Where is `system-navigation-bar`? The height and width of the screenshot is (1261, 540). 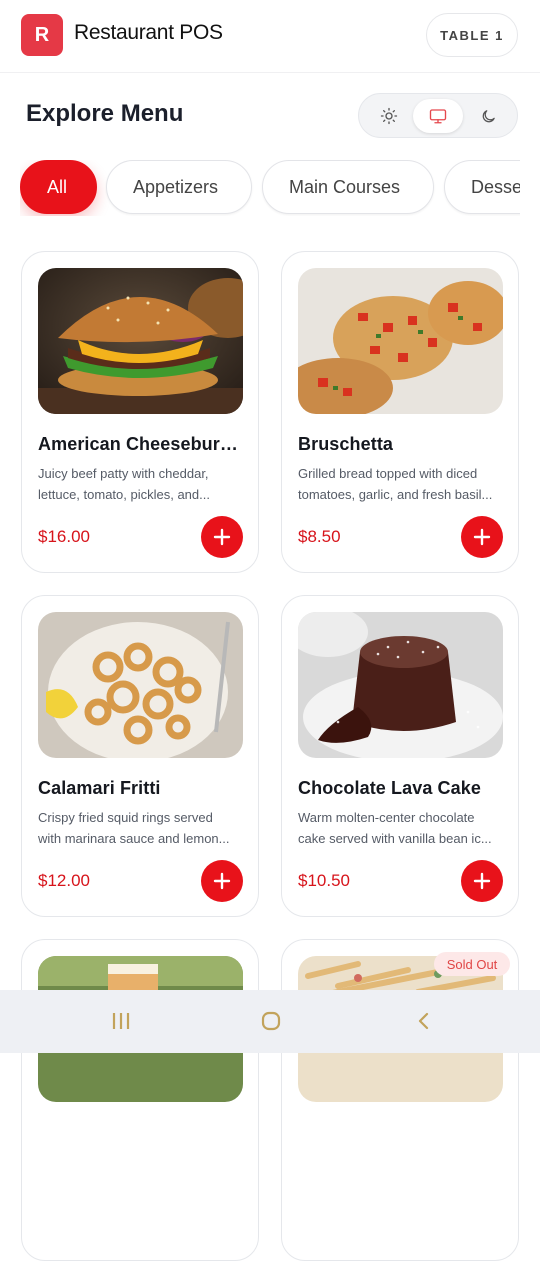 system-navigation-bar is located at coordinates (270, 1021).